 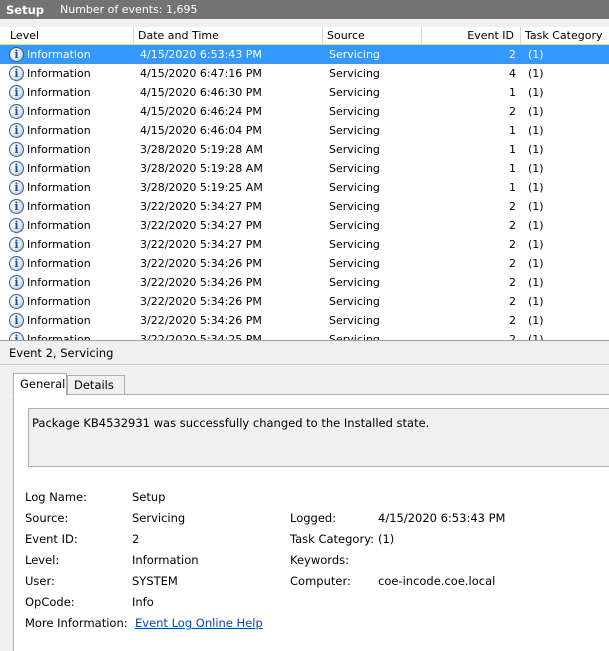 I want to click on value-event-id: 2, so click(x=136, y=539).